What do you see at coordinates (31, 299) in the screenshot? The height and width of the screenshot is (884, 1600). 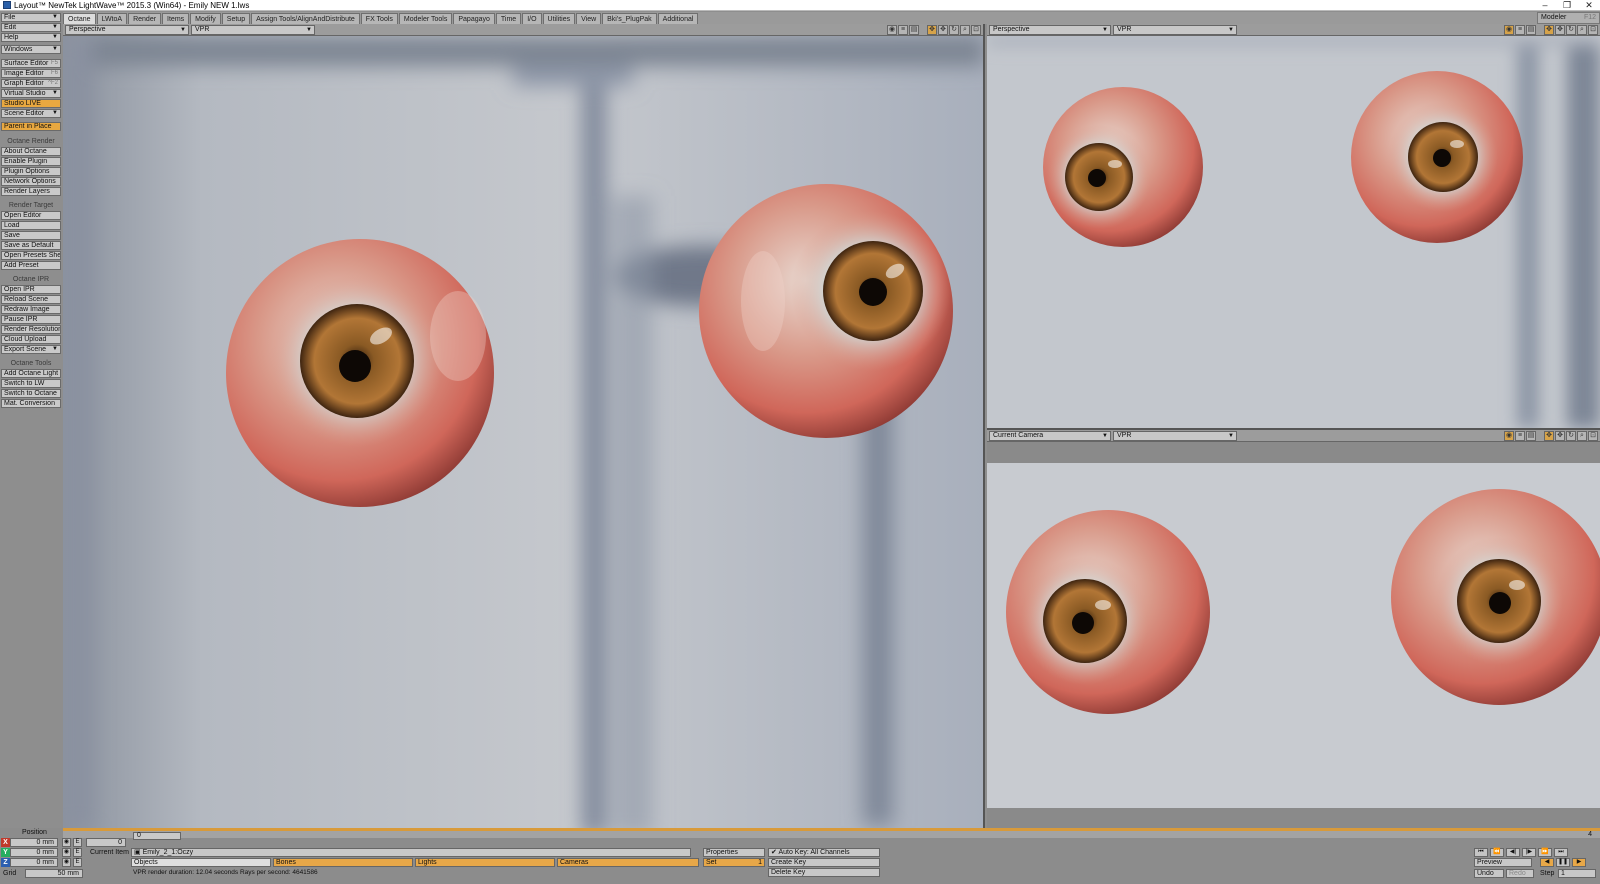 I see `reload-scene-button: Reload Scene` at bounding box center [31, 299].